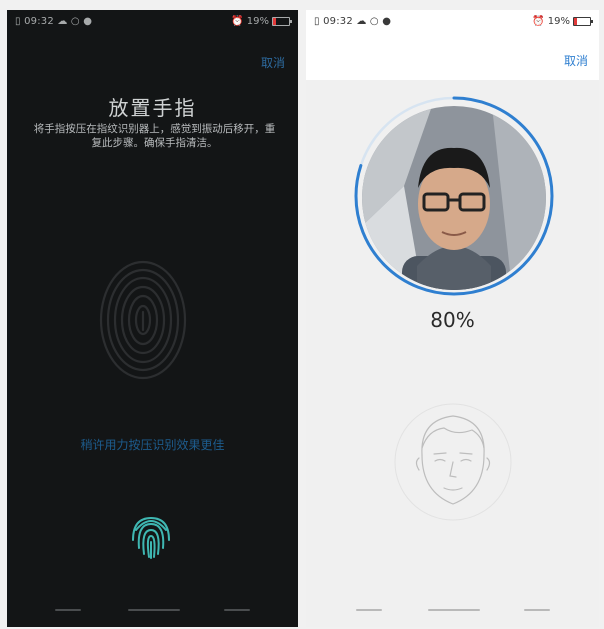  I want to click on progress-percentage: 80%, so click(452, 320).